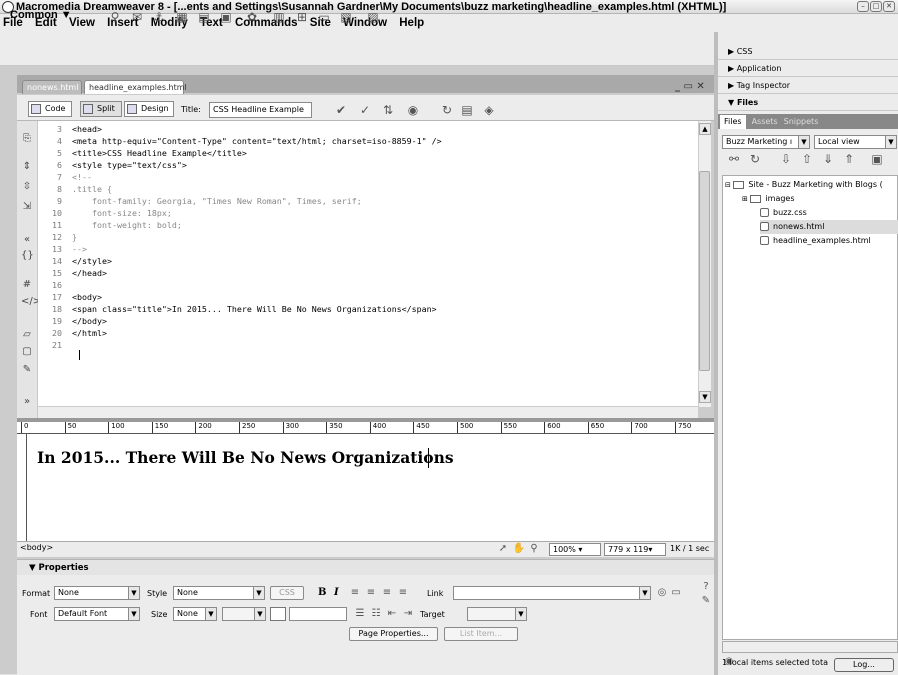 The height and width of the screenshot is (675, 898). Describe the element at coordinates (765, 121) in the screenshot. I see `tab-assets: Assets` at that location.